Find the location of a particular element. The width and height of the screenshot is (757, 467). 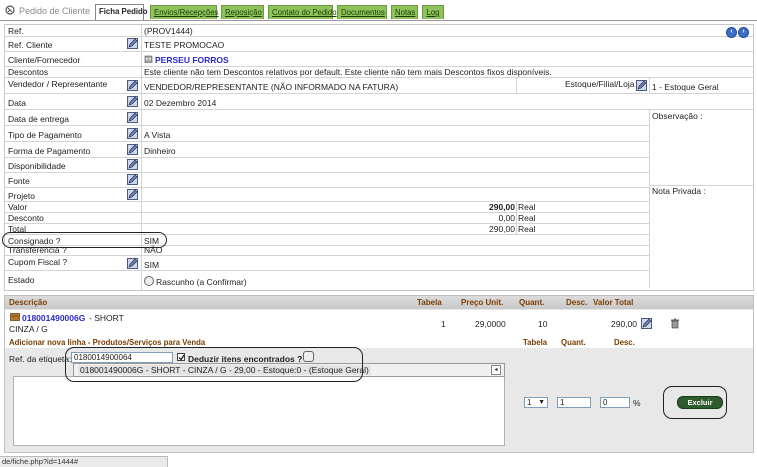

row-projeto: Projeto is located at coordinates (327, 195).